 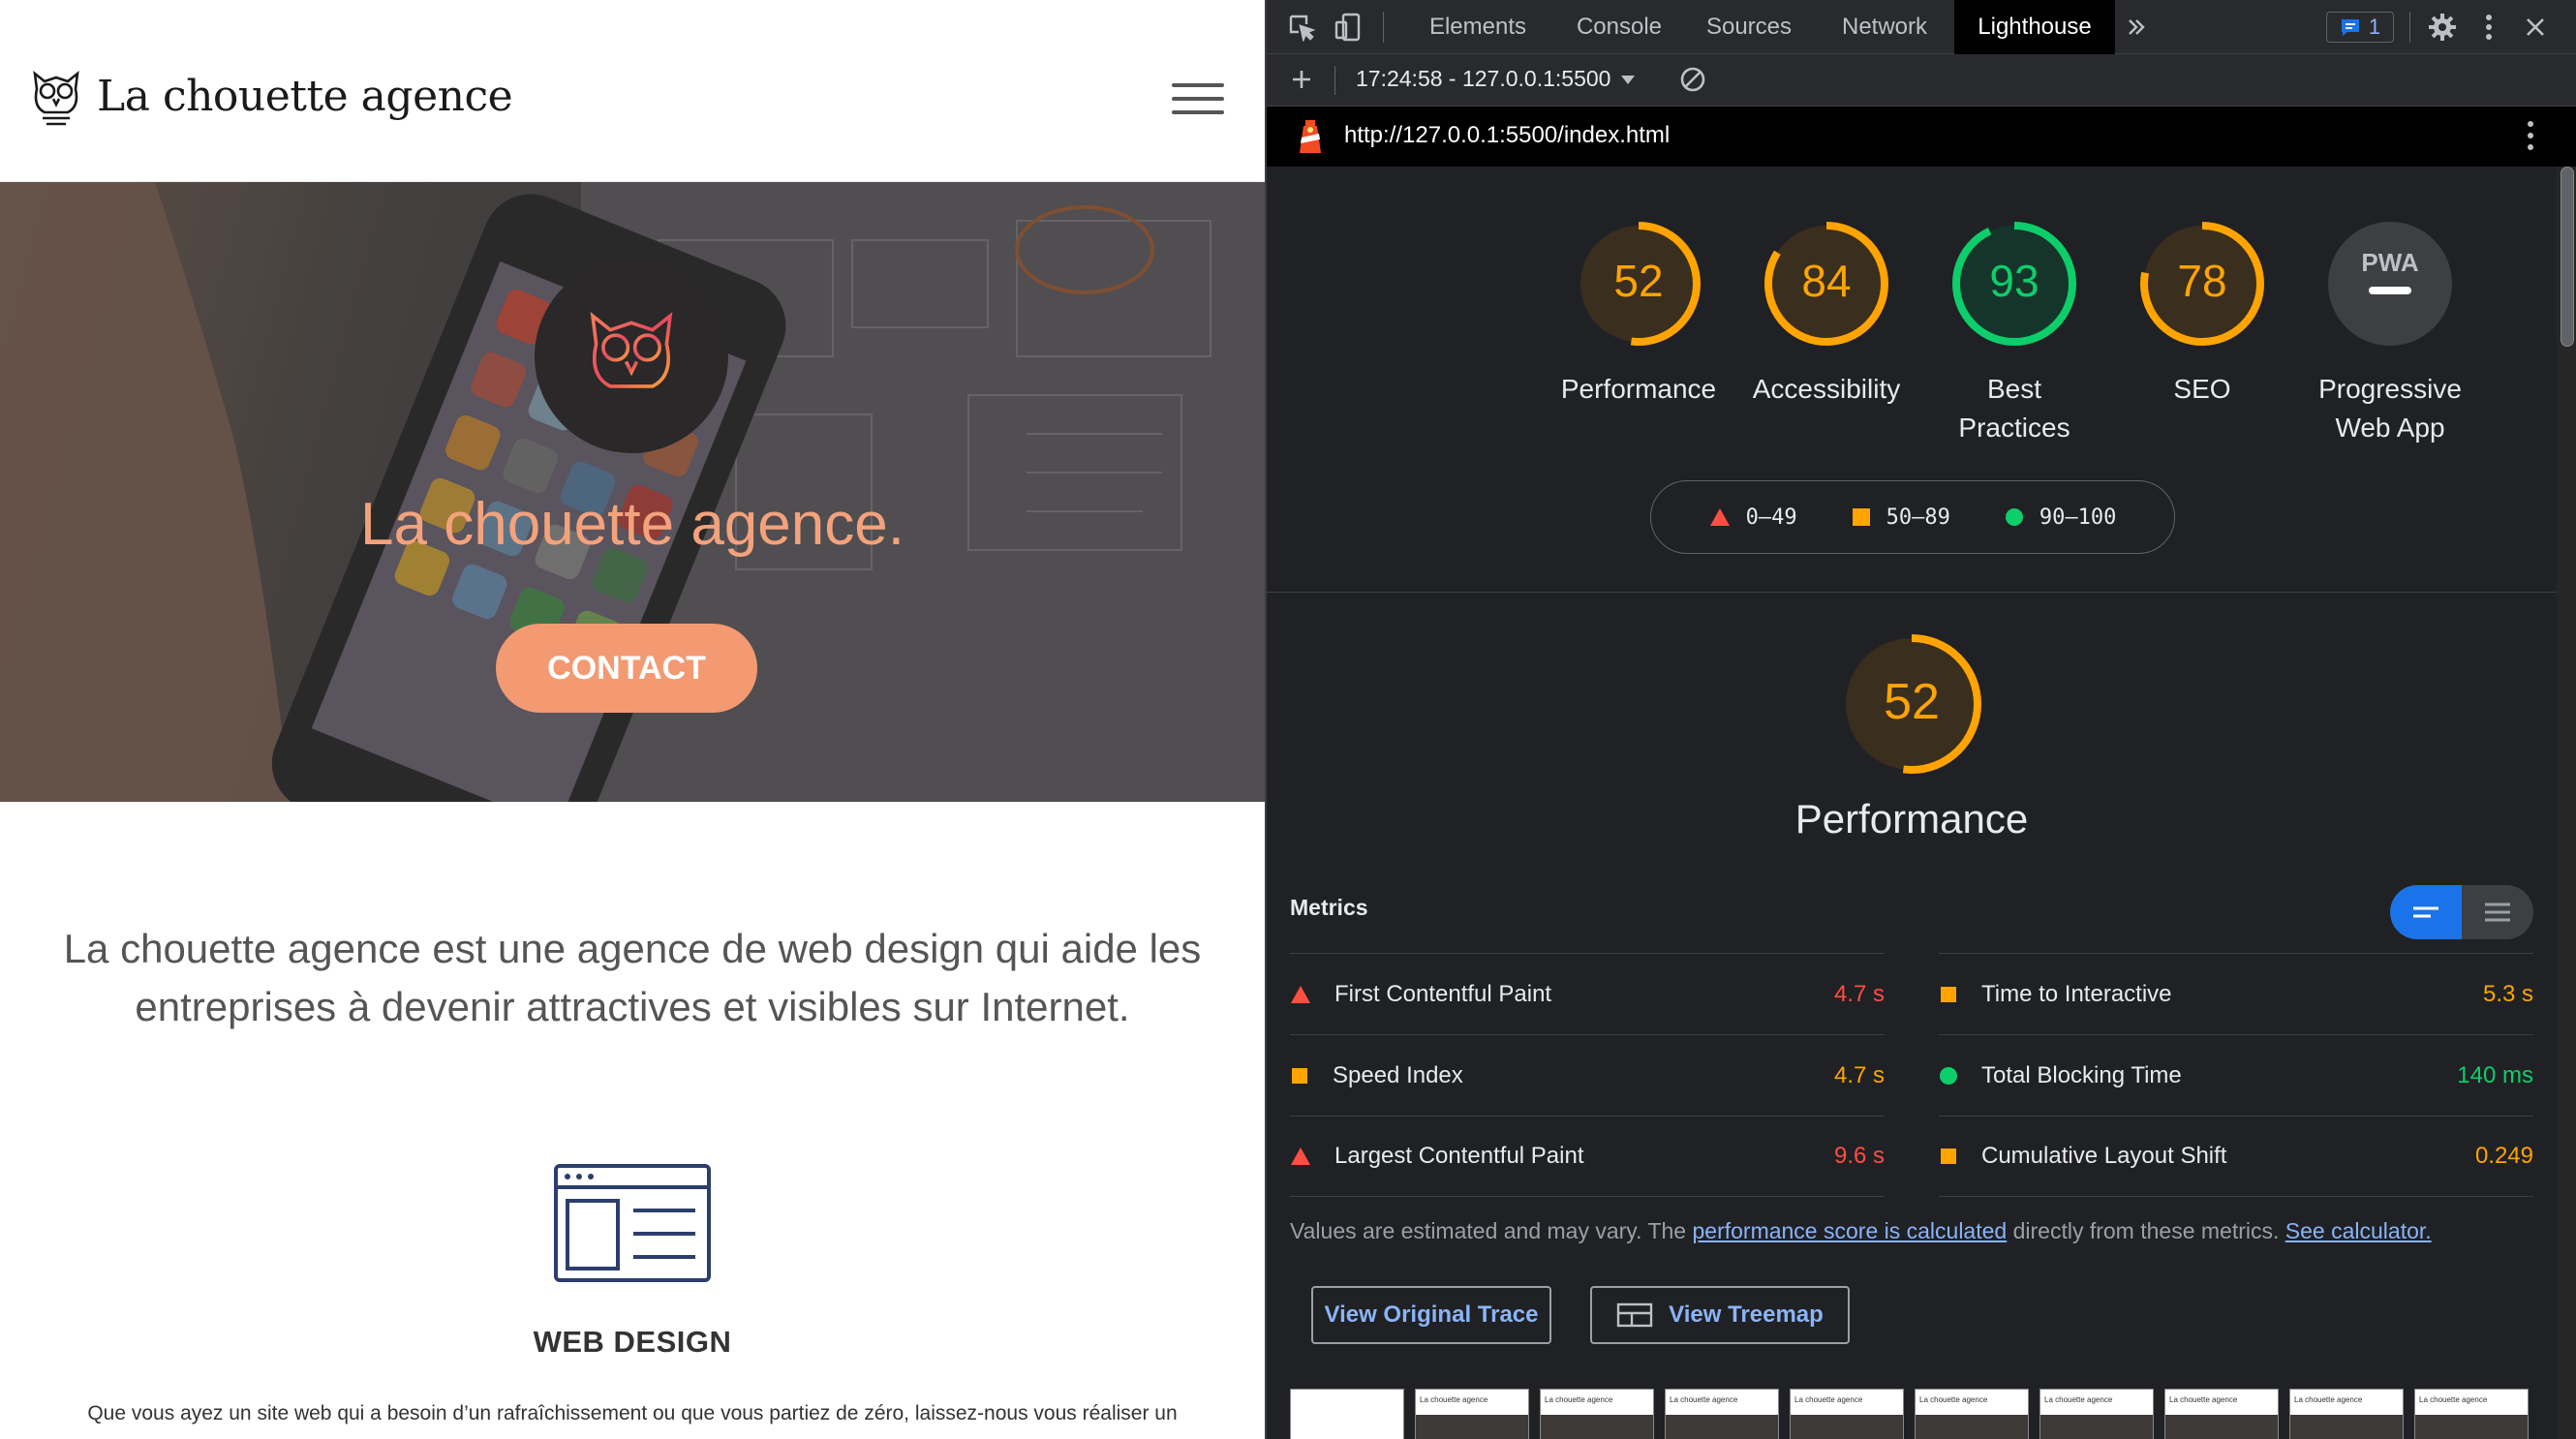 I want to click on expanded-view-button, so click(x=2497, y=912).